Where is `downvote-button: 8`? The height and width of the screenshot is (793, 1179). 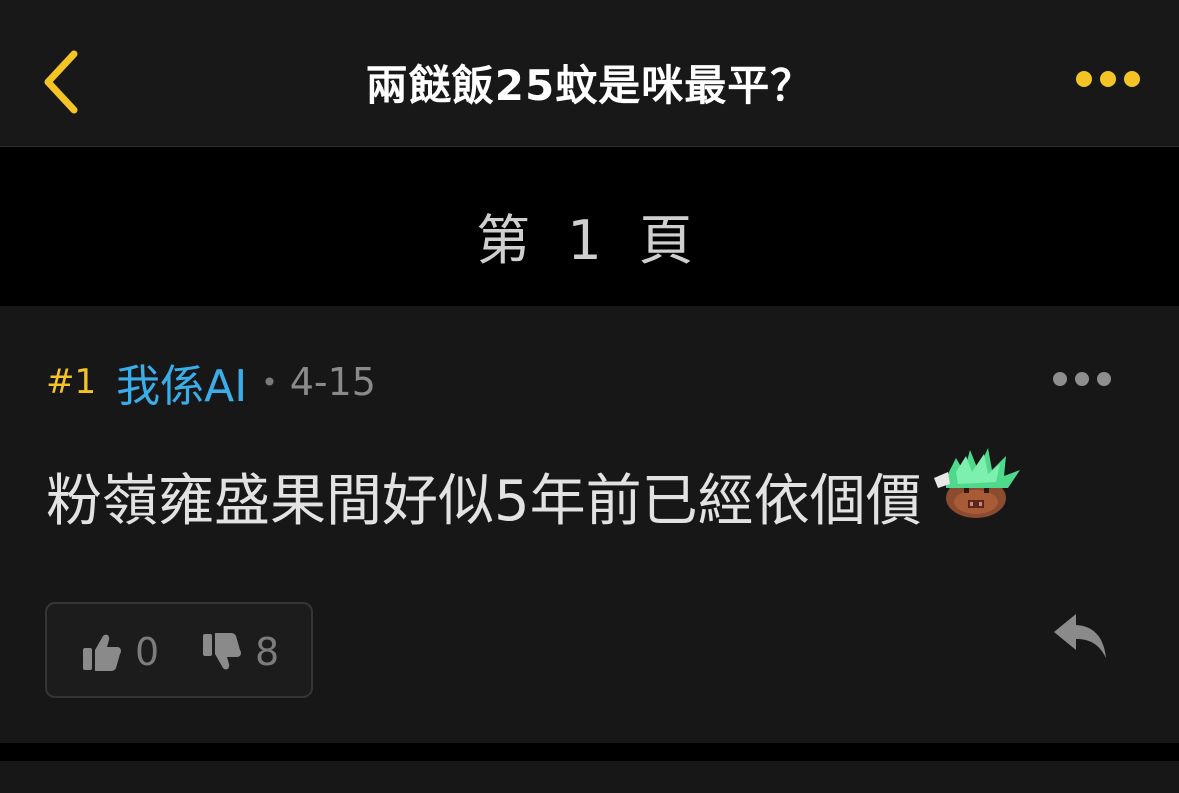
downvote-button: 8 is located at coordinates (240, 652).